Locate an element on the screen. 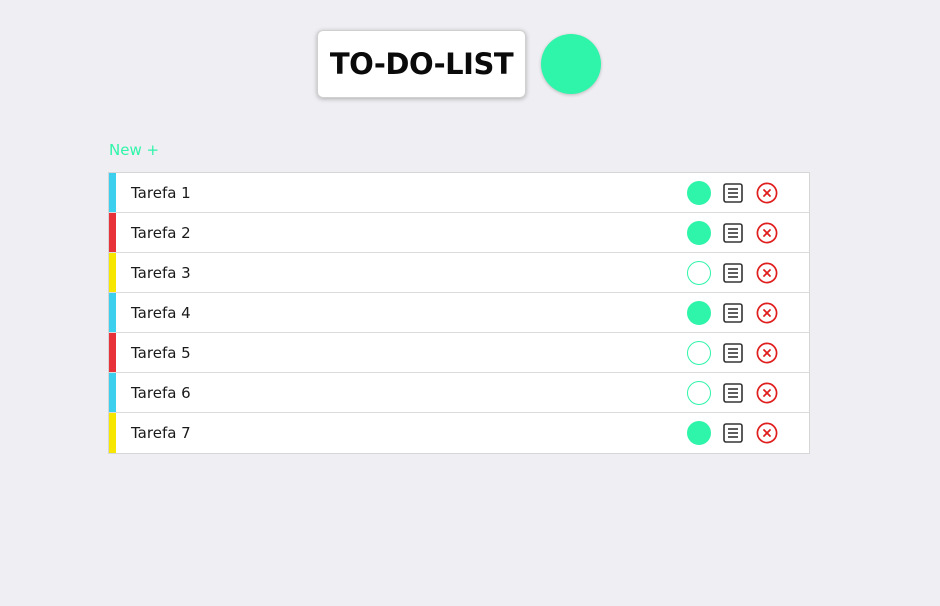 The image size is (940, 606). task-row: Tarefa 4 is located at coordinates (459, 313).